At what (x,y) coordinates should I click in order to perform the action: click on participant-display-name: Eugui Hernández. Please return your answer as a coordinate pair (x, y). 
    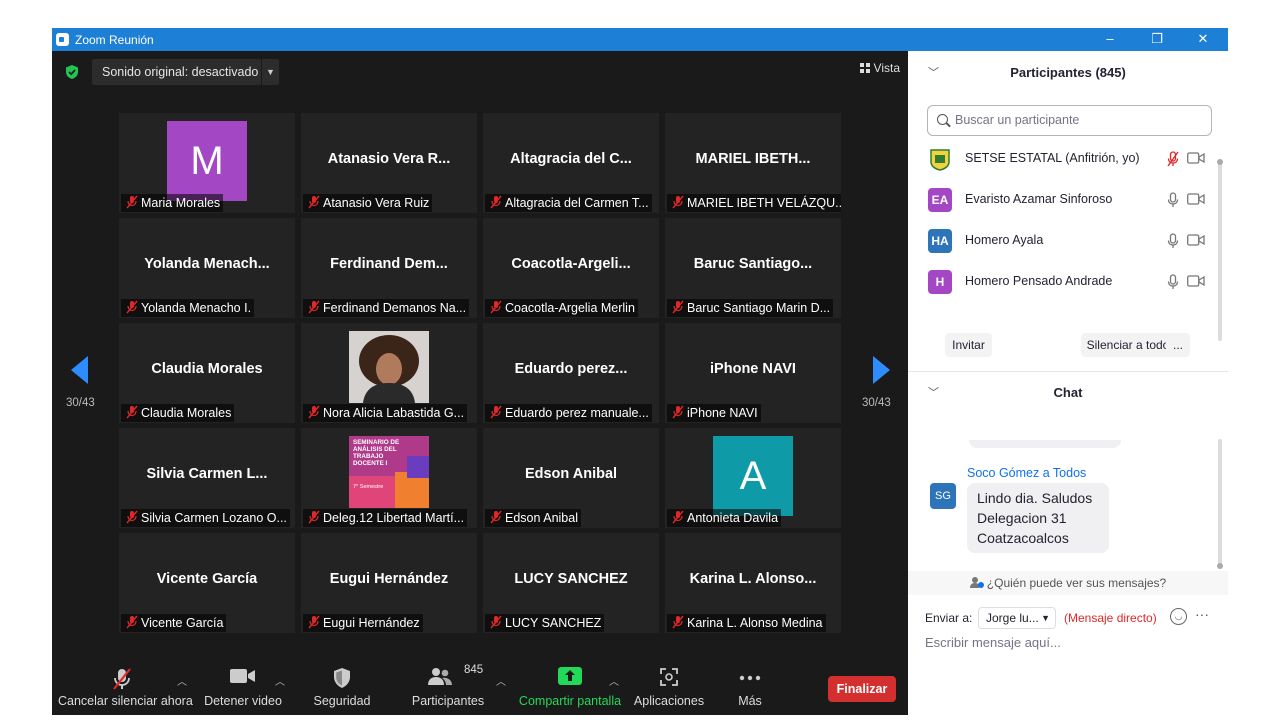
    Looking at the image, I should click on (389, 579).